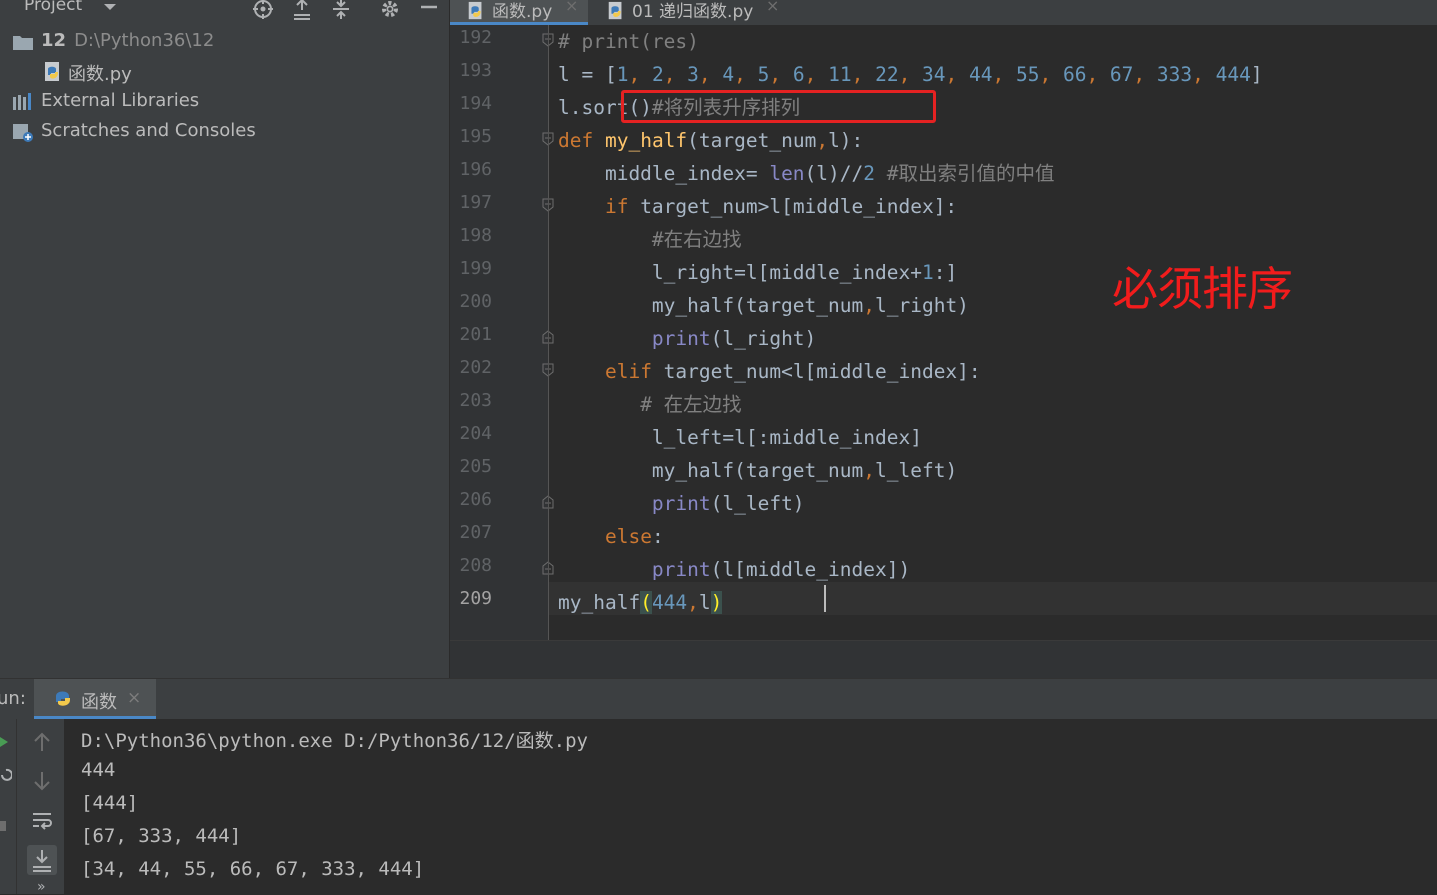 Image resolution: width=1437 pixels, height=895 pixels. Describe the element at coordinates (475, 136) in the screenshot. I see `line-number: 195` at that location.